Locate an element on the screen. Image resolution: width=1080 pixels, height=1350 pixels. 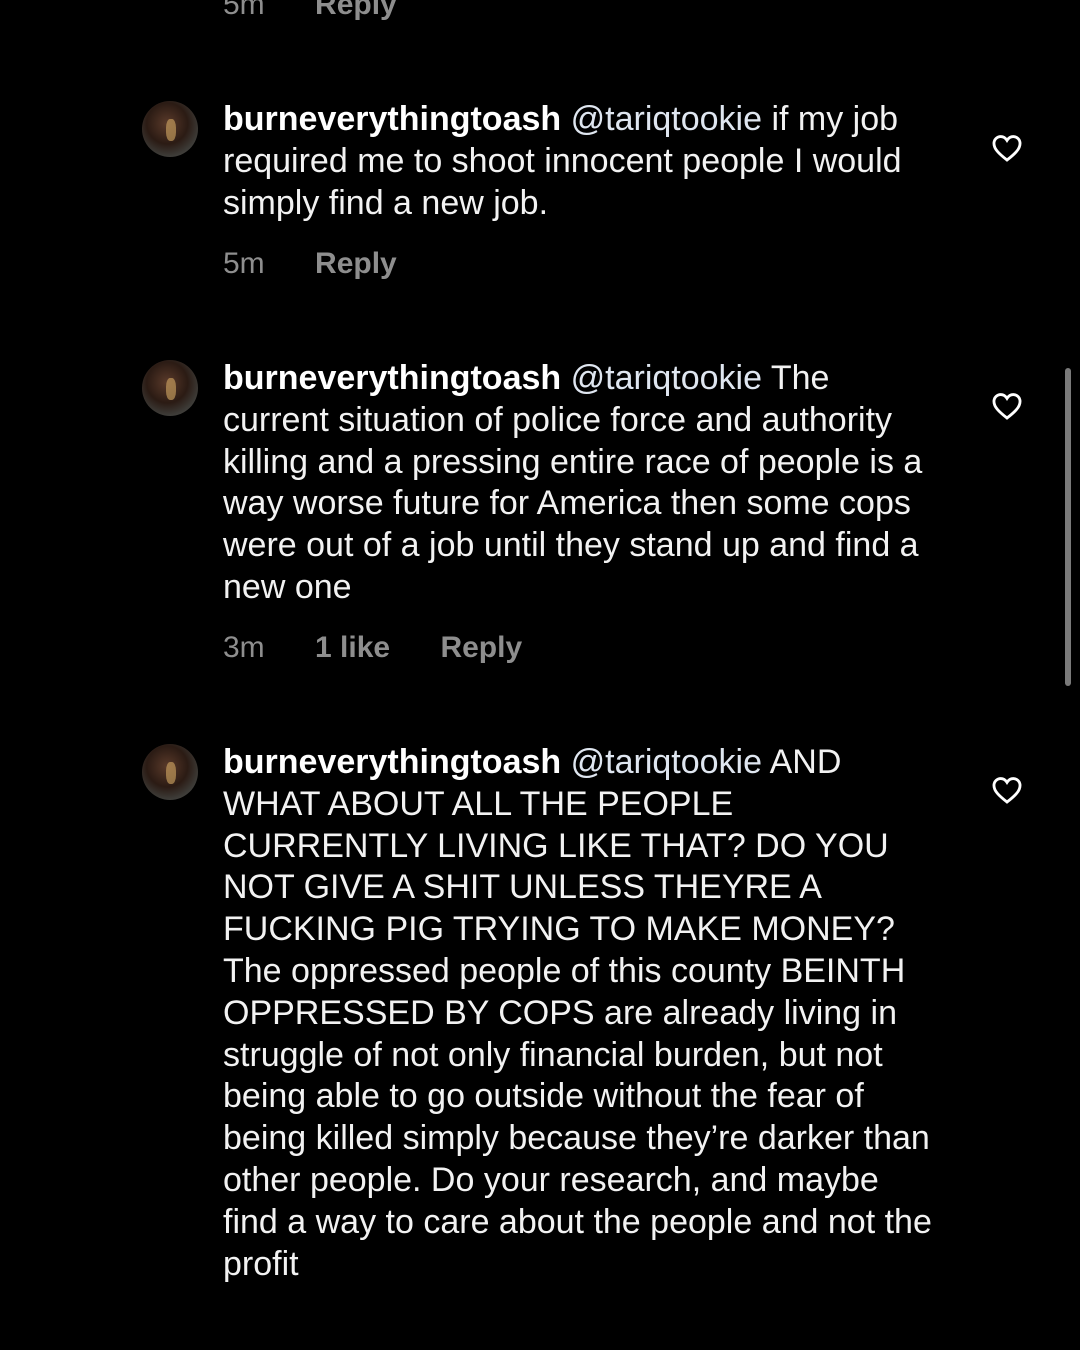
likes-count: 1 like is located at coordinates (352, 648).